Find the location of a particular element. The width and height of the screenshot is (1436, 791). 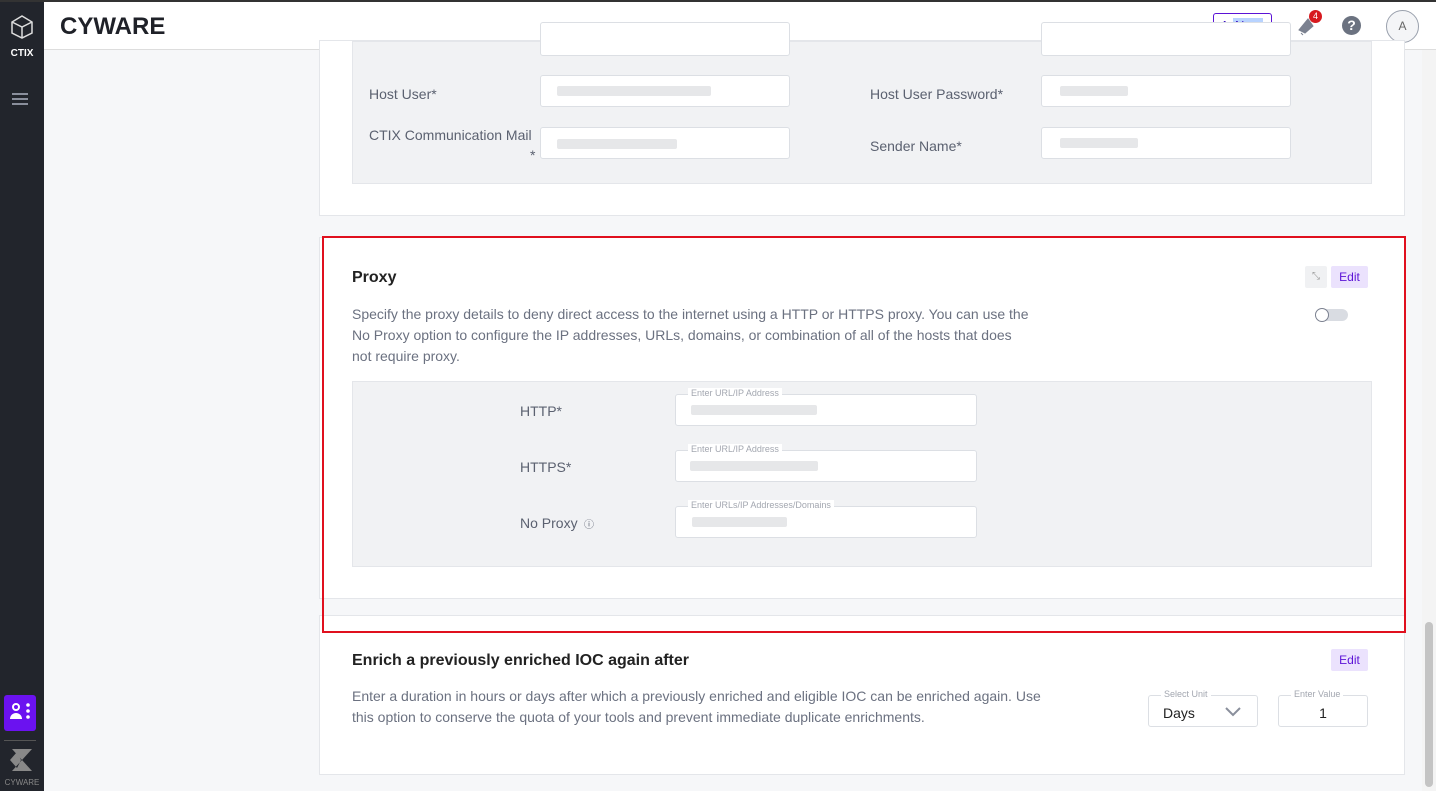

sender-name-input is located at coordinates (1166, 143).